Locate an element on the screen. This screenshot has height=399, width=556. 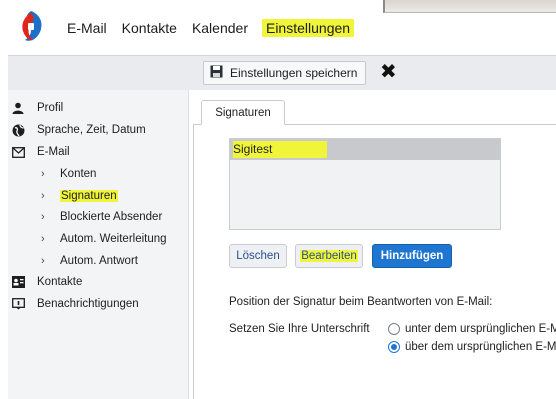
nav-contacts: Kontakte is located at coordinates (149, 28).